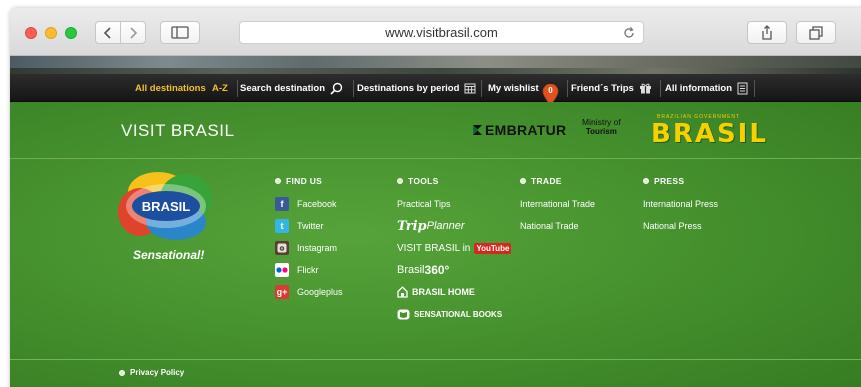 The width and height of the screenshot is (861, 387). Describe the element at coordinates (416, 88) in the screenshot. I see `nav-destinations-by-period: Destinations by period` at that location.